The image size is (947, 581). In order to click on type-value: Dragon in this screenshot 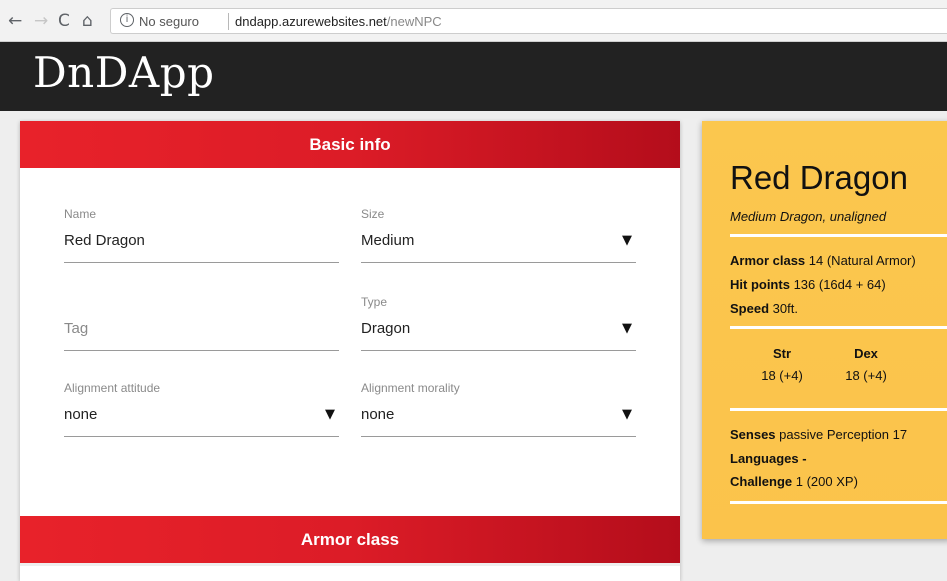, I will do `click(385, 328)`.